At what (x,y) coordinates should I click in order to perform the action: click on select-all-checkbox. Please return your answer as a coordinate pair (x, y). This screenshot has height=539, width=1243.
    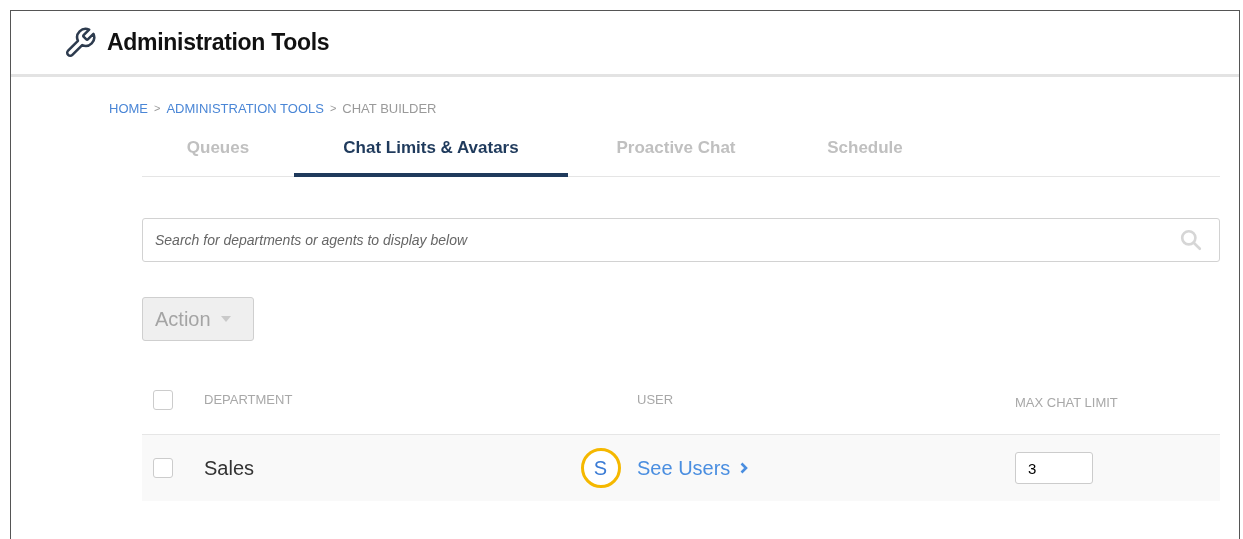
    Looking at the image, I should click on (163, 399).